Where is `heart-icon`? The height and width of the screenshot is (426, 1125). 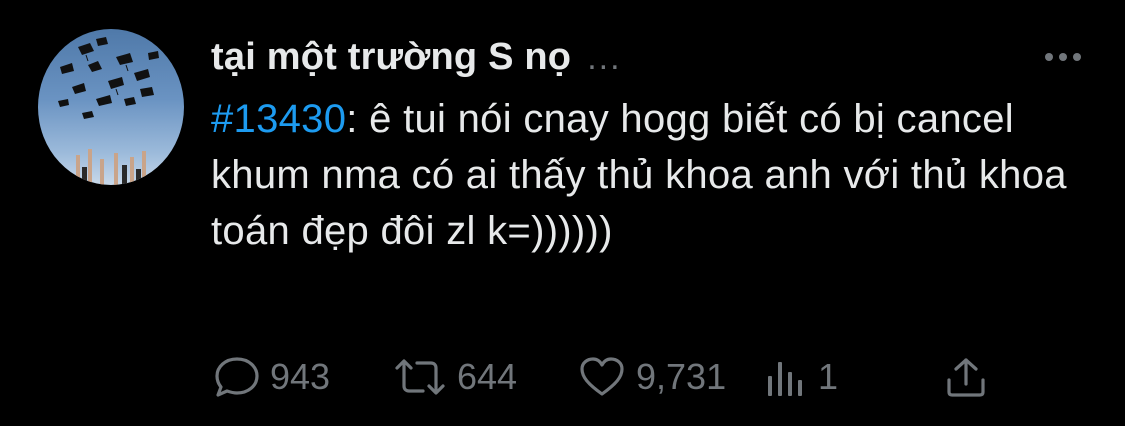 heart-icon is located at coordinates (602, 377).